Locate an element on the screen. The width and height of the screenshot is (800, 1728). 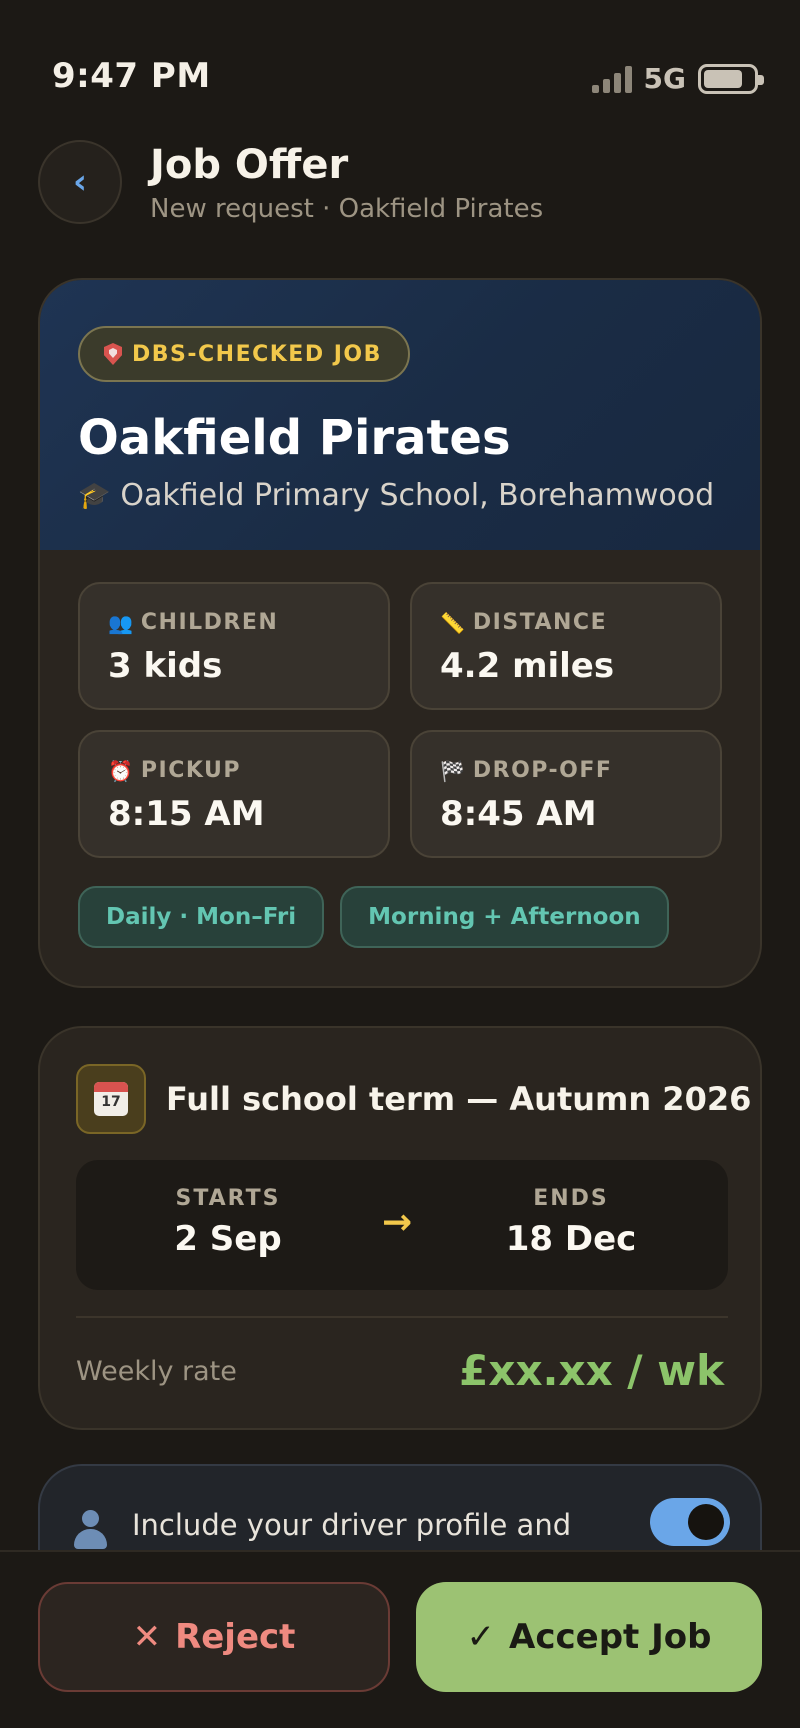
stat-dropoff: 🏁 DROP-OFF 8:45 AM is located at coordinates (566, 794).